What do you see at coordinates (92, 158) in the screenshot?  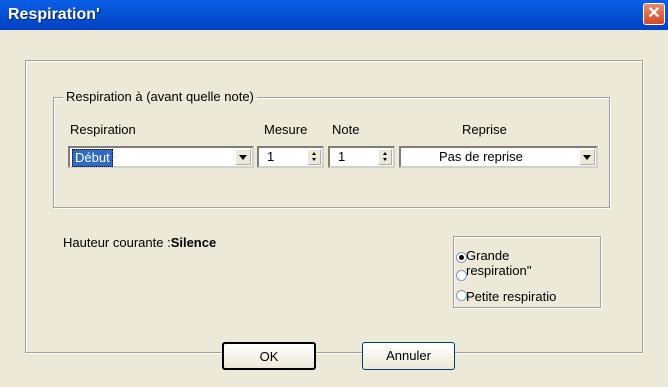 I see `respiration-selected-value: Début` at bounding box center [92, 158].